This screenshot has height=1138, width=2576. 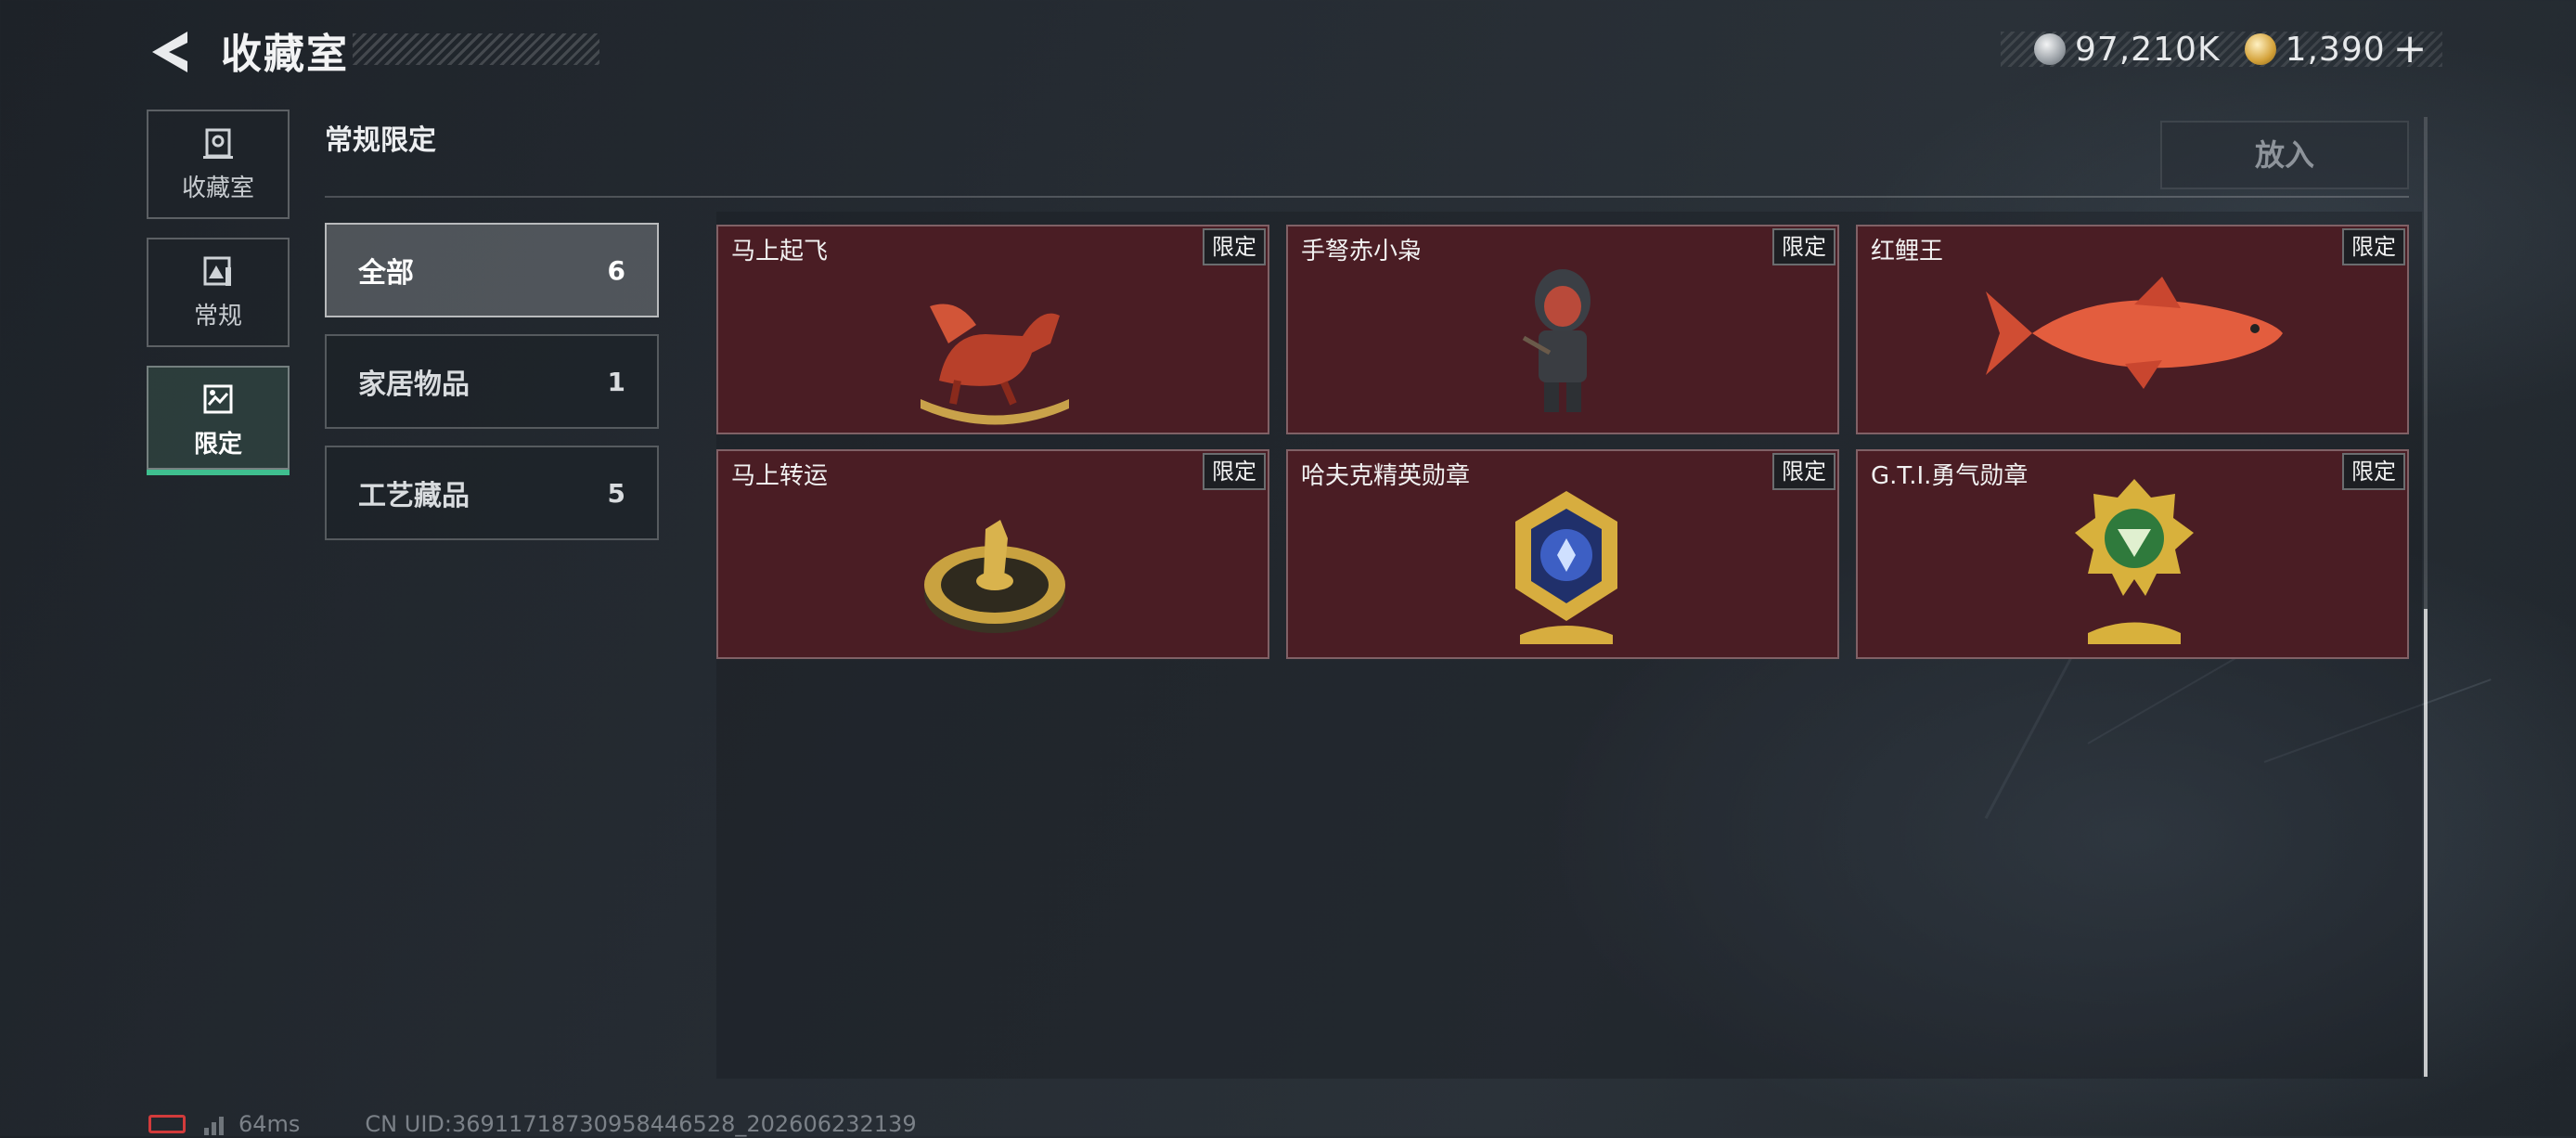 I want to click on item-card: G.T.I.勇气勋章 限定, so click(x=2133, y=554).